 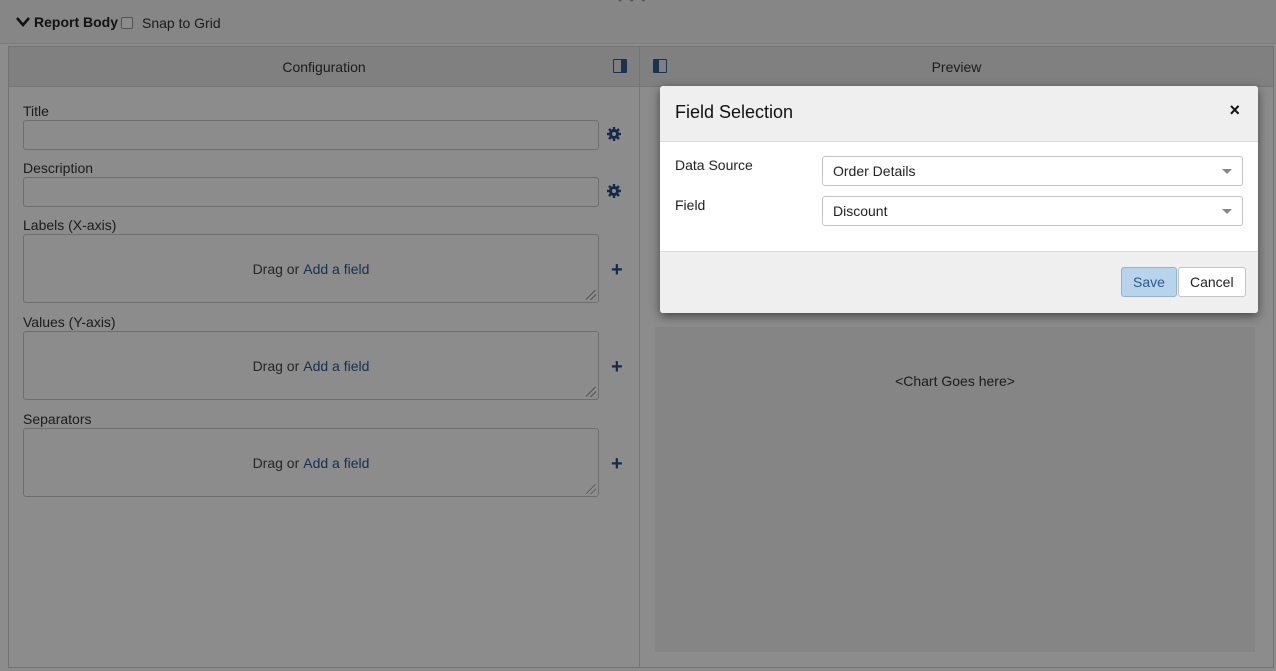 What do you see at coordinates (714, 165) in the screenshot?
I see `data-source-label: Data Source` at bounding box center [714, 165].